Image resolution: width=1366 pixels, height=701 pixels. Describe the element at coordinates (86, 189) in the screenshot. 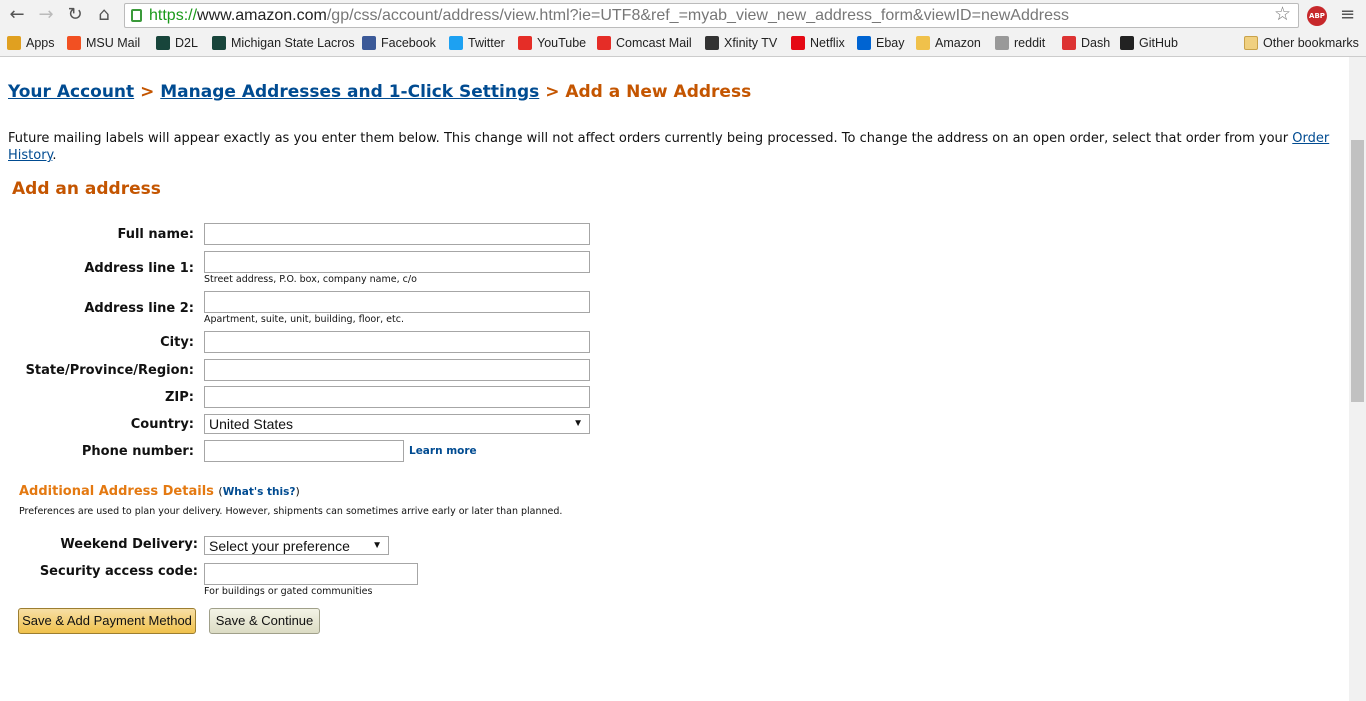

I see `section-title: Add an address` at that location.